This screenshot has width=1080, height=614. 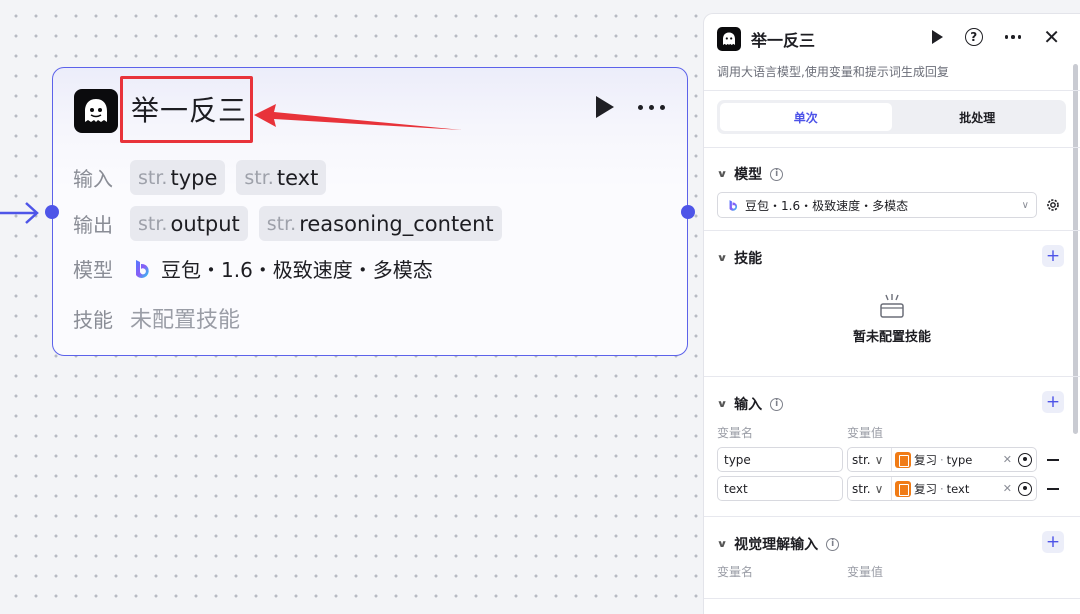 I want to click on gear-icon, so click(x=1053, y=205).